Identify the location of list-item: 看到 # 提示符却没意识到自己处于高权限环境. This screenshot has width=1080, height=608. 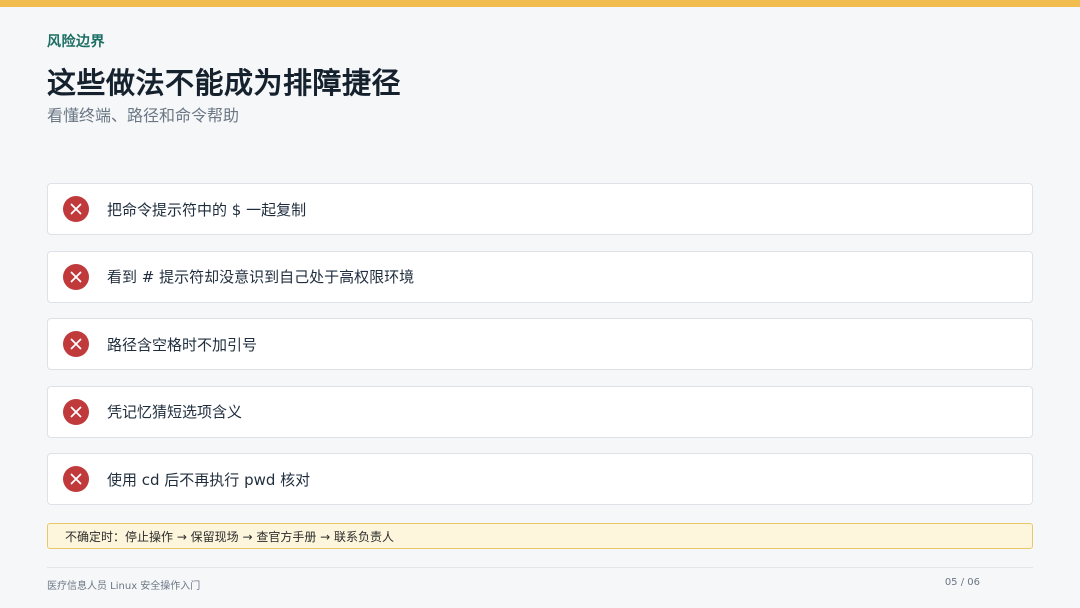
(540, 276).